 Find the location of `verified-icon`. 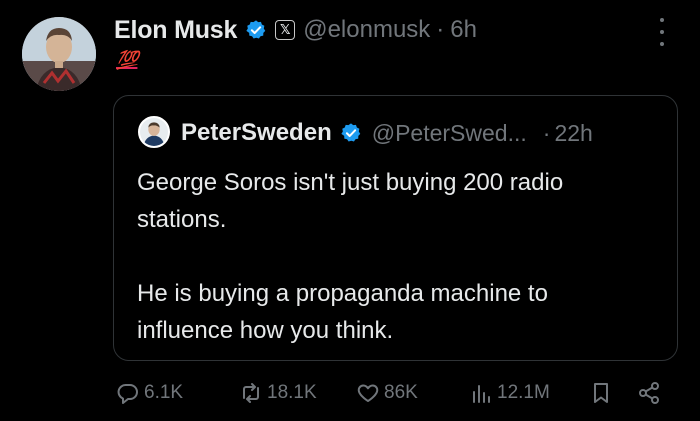

verified-icon is located at coordinates (256, 29).